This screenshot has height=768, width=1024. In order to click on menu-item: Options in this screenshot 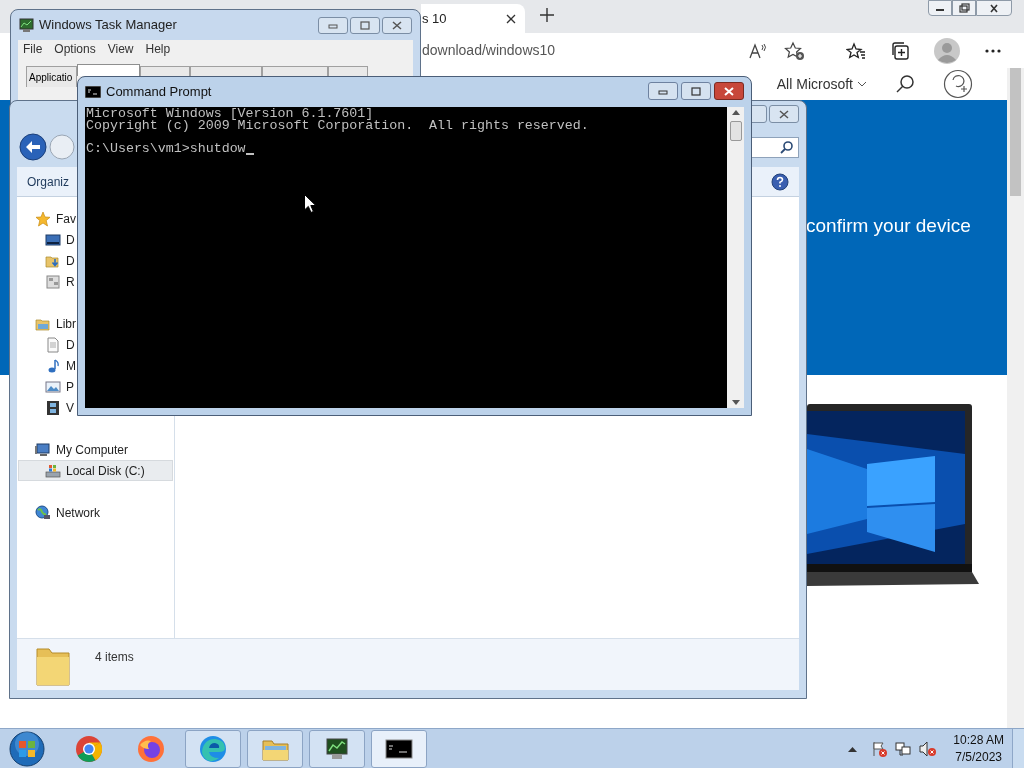, I will do `click(75, 49)`.